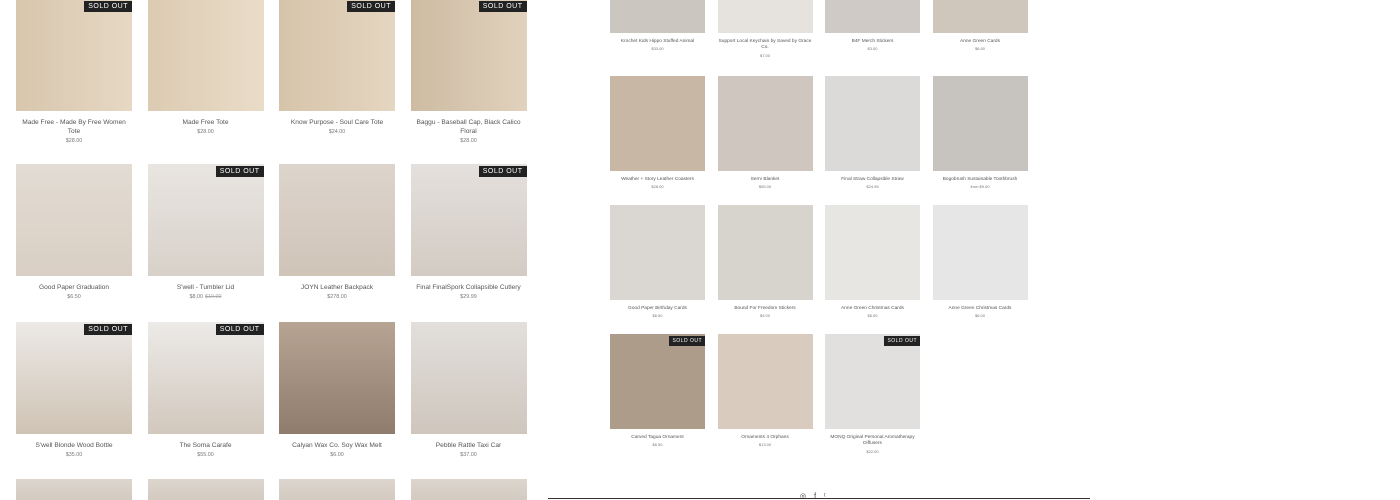 This screenshot has width=1400, height=500. What do you see at coordinates (765, 180) in the screenshot?
I see `product-title: Serrv Blanket` at bounding box center [765, 180].